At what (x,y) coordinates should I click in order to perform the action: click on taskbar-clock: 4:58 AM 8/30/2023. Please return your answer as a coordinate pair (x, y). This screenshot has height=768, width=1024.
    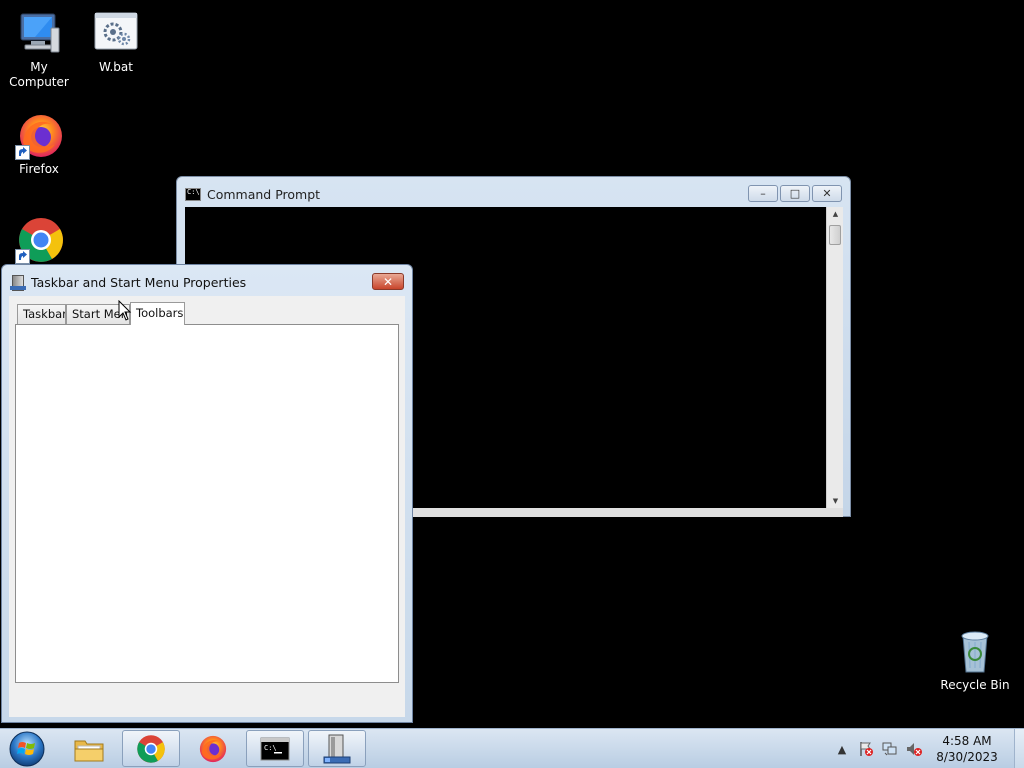
    Looking at the image, I should click on (967, 749).